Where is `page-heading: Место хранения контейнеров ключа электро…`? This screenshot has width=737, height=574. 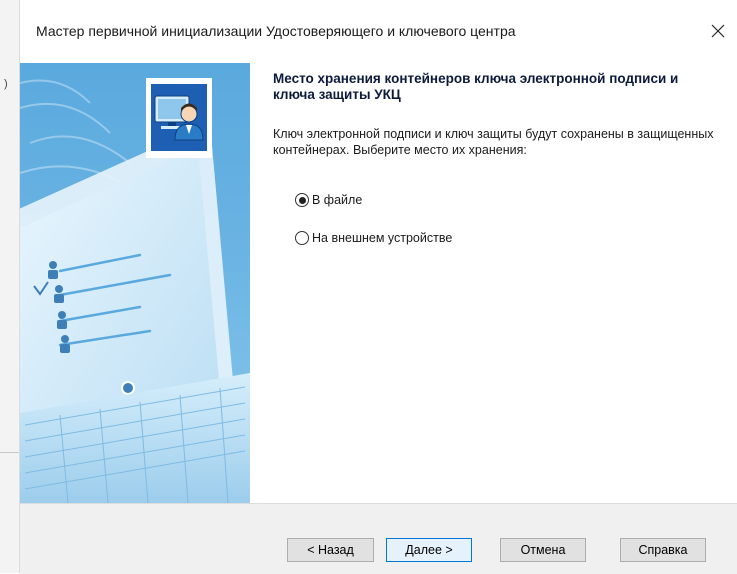
page-heading: Место хранения контейнеров ключа электро… is located at coordinates (476, 86).